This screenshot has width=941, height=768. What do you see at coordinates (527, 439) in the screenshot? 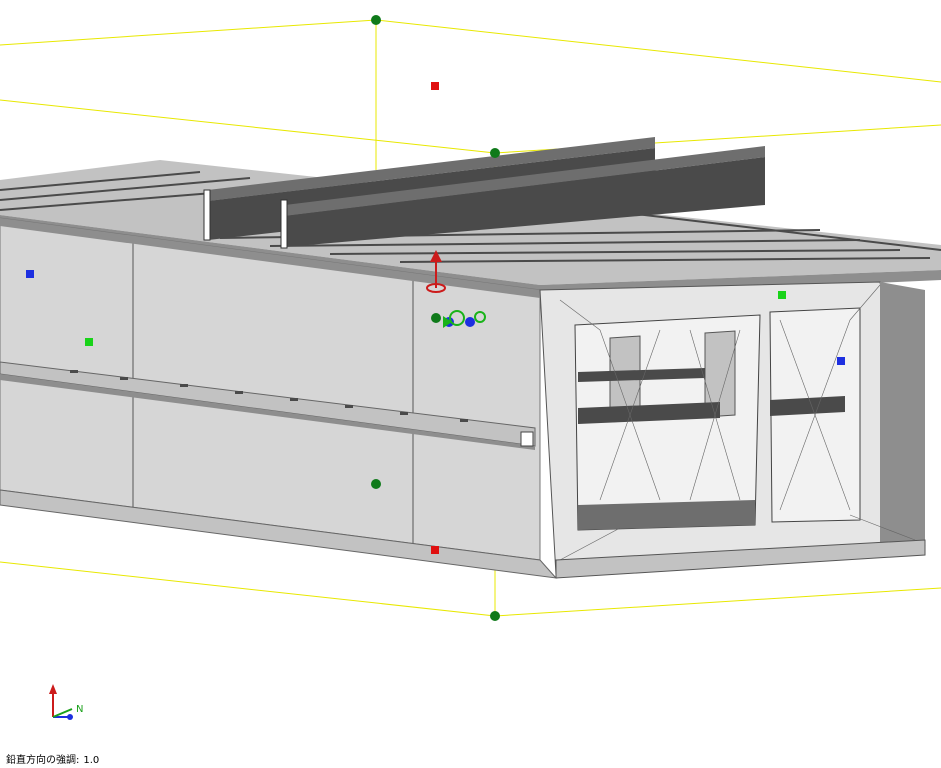
I see `flange-end-marker` at bounding box center [527, 439].